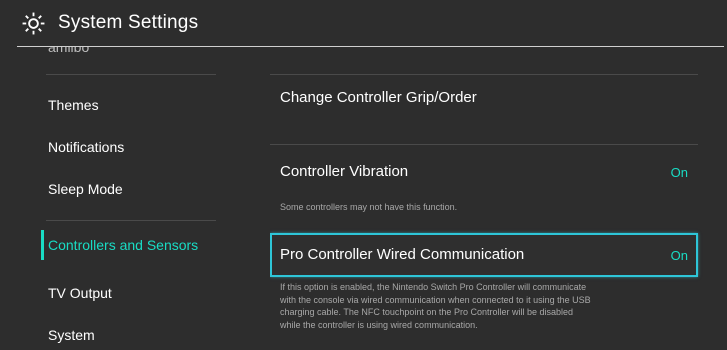 This screenshot has height=350, width=727. Describe the element at coordinates (484, 100) in the screenshot. I see `change-controller-grip-order-row: Change Controller Grip/Order` at that location.